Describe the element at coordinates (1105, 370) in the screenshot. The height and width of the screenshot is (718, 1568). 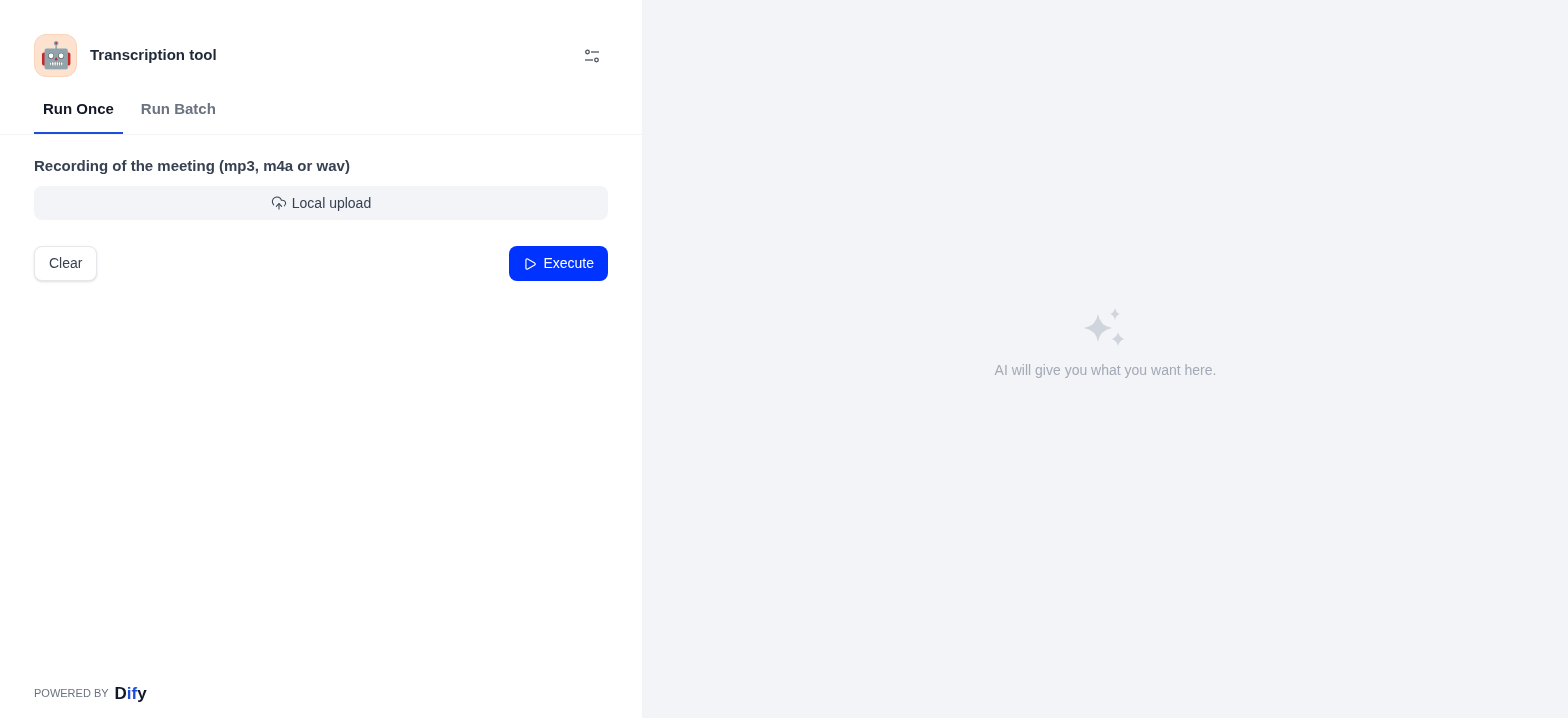
I see `empty-state-text: AI will give you what you want here.` at that location.